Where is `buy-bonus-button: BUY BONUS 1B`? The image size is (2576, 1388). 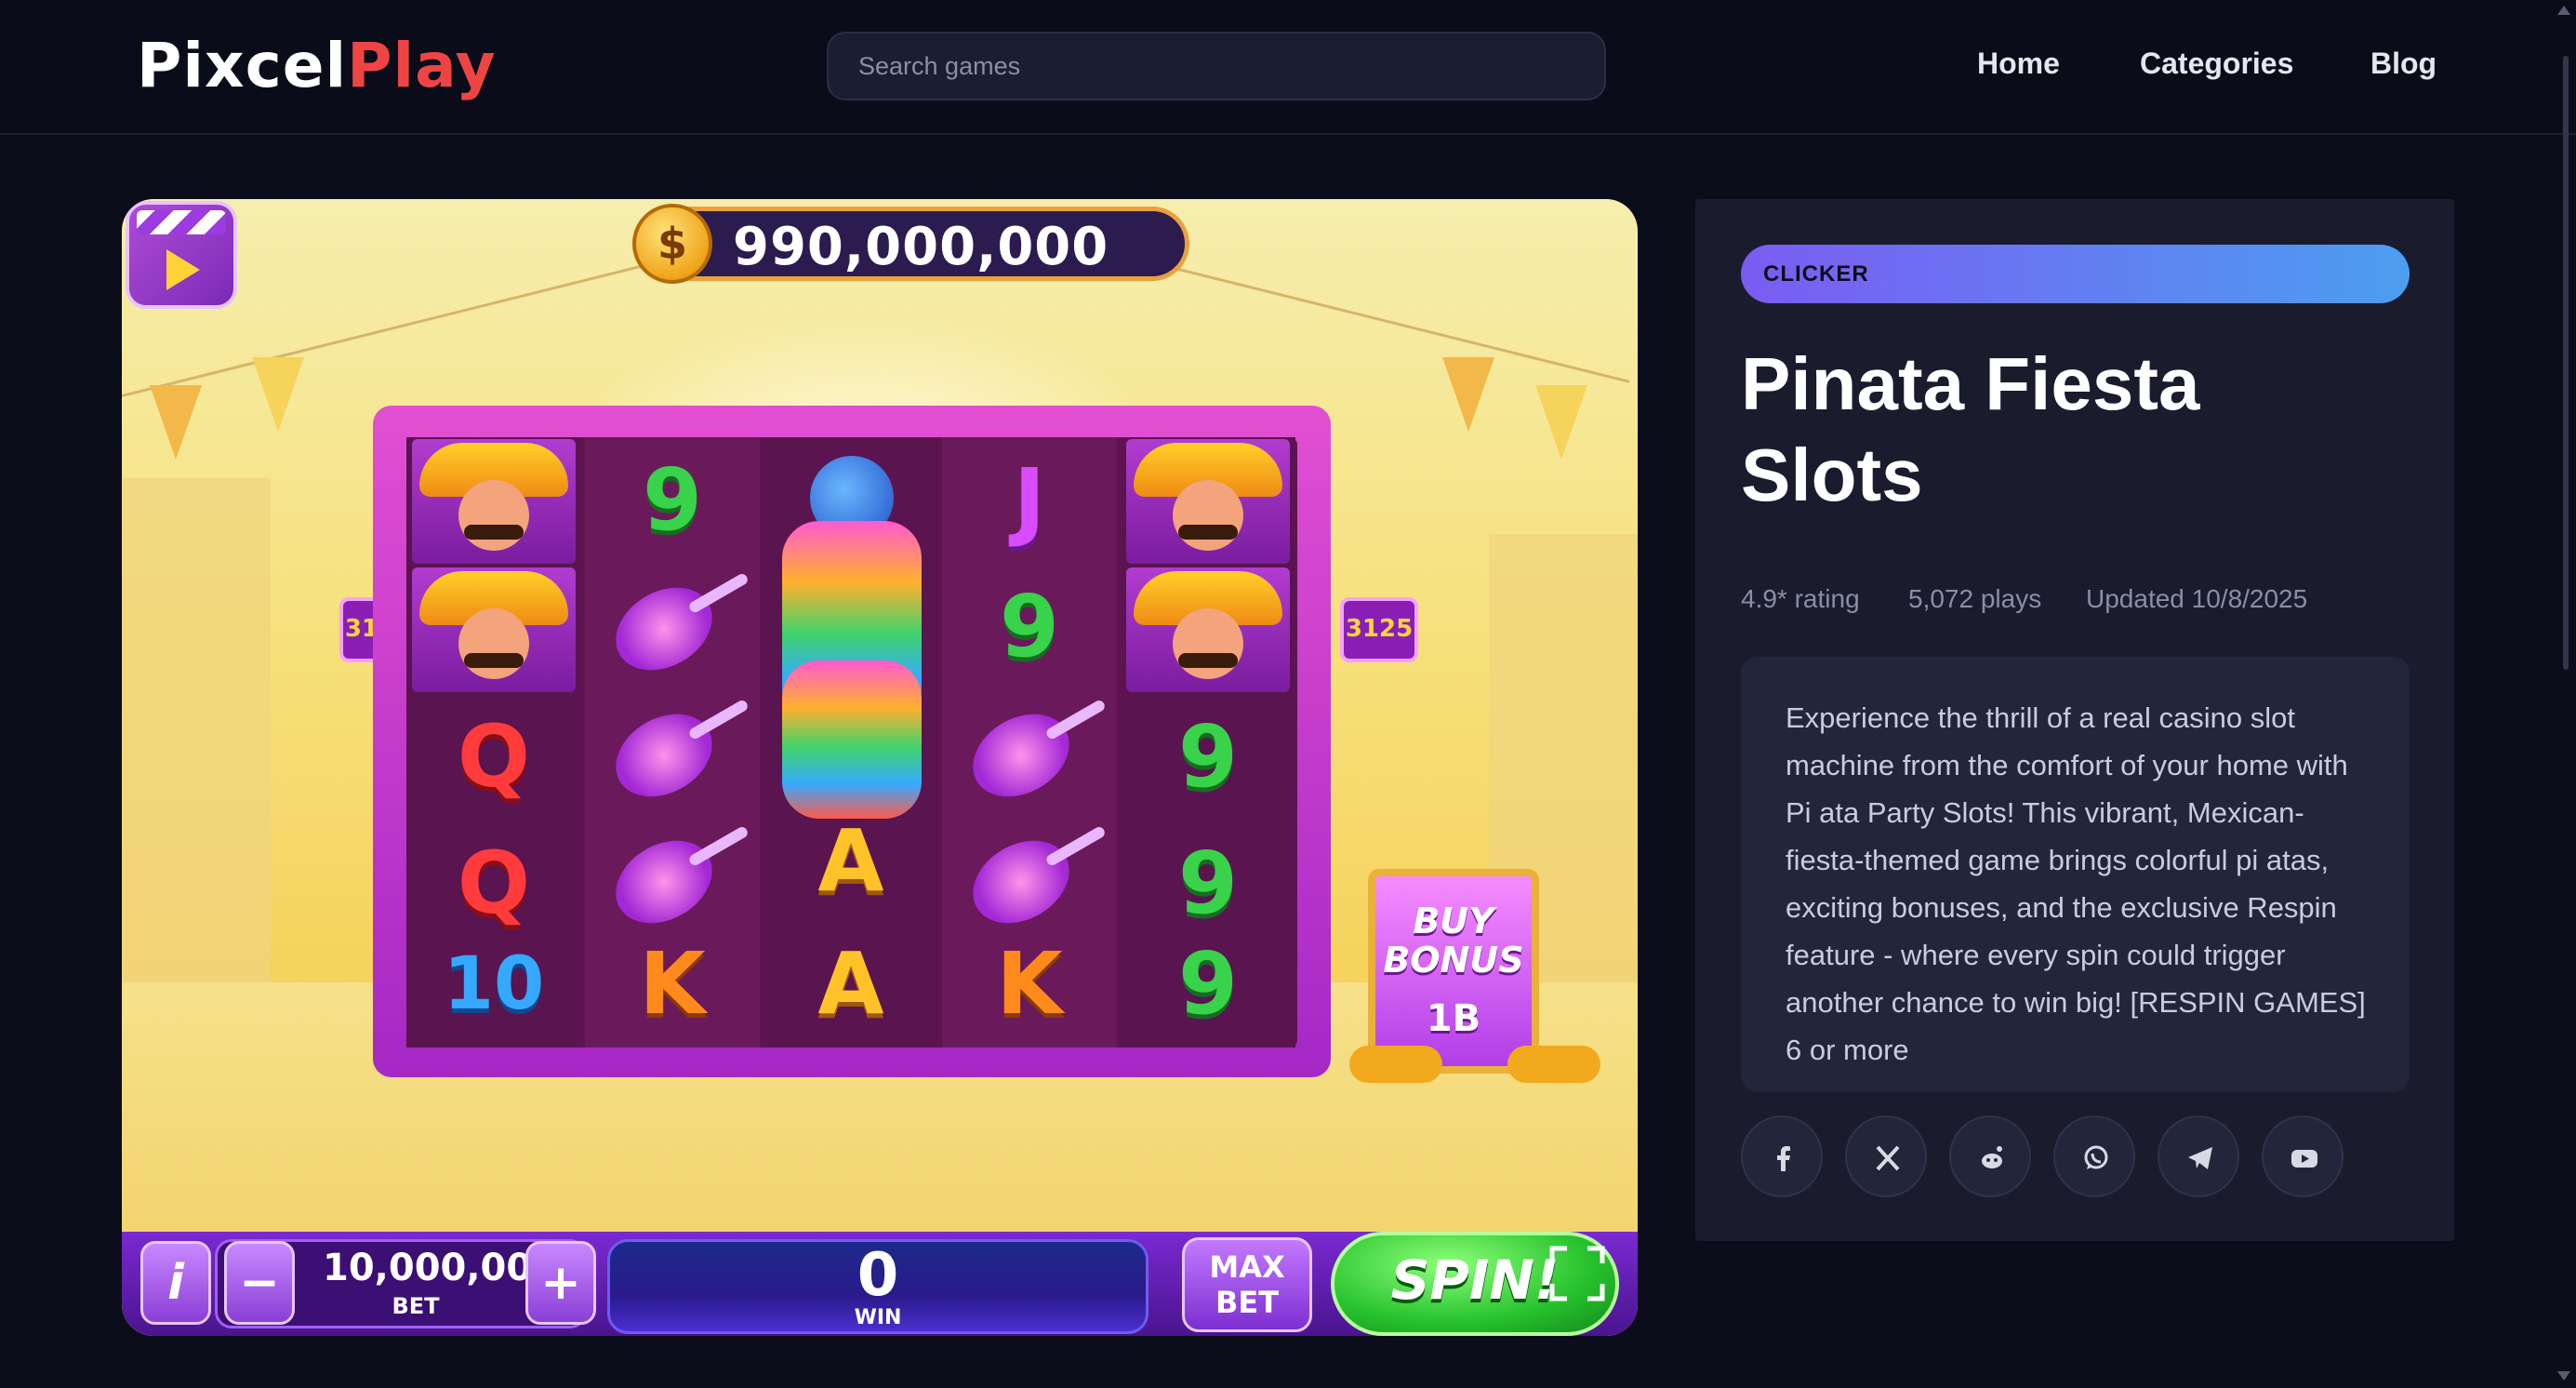 buy-bonus-button: BUY BONUS 1B is located at coordinates (1453, 971).